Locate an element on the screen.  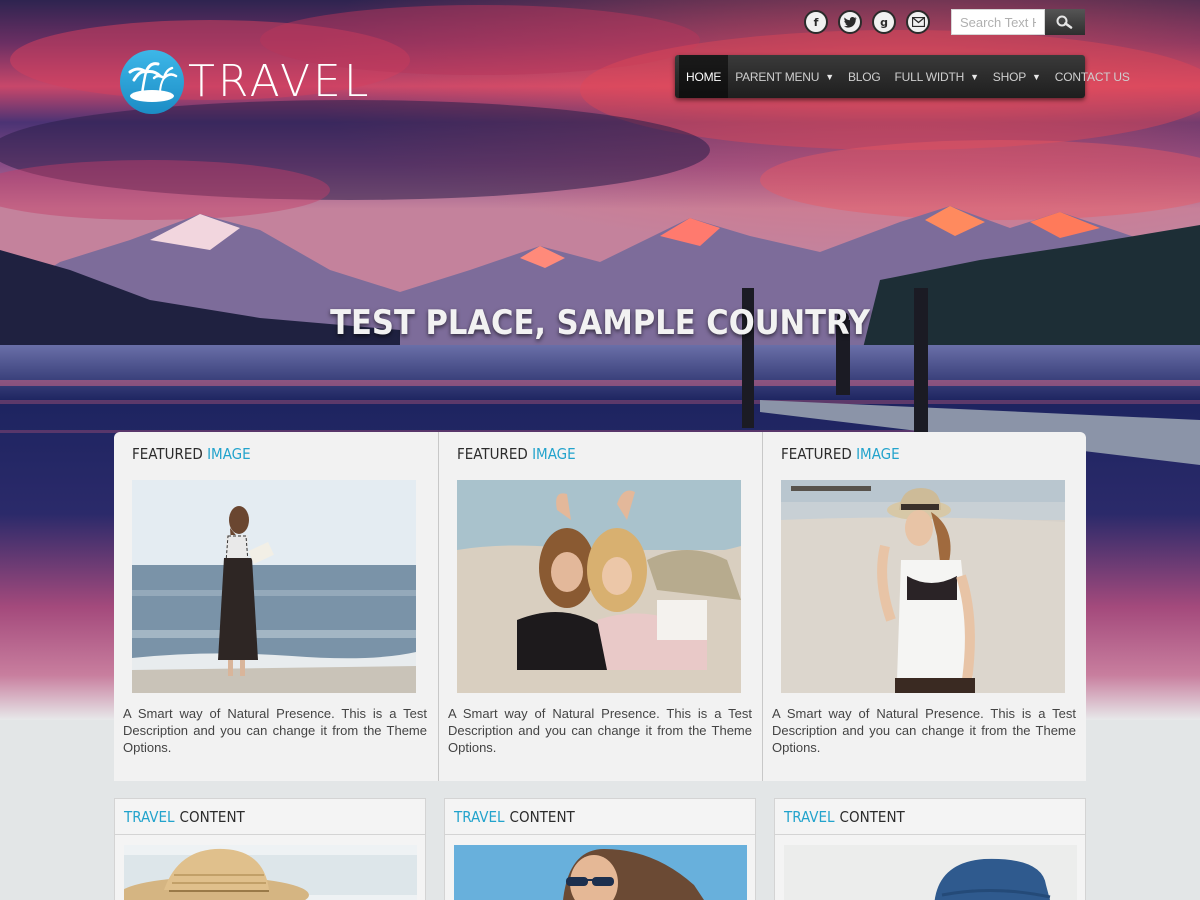
facebook-icon: f is located at coordinates (816, 22).